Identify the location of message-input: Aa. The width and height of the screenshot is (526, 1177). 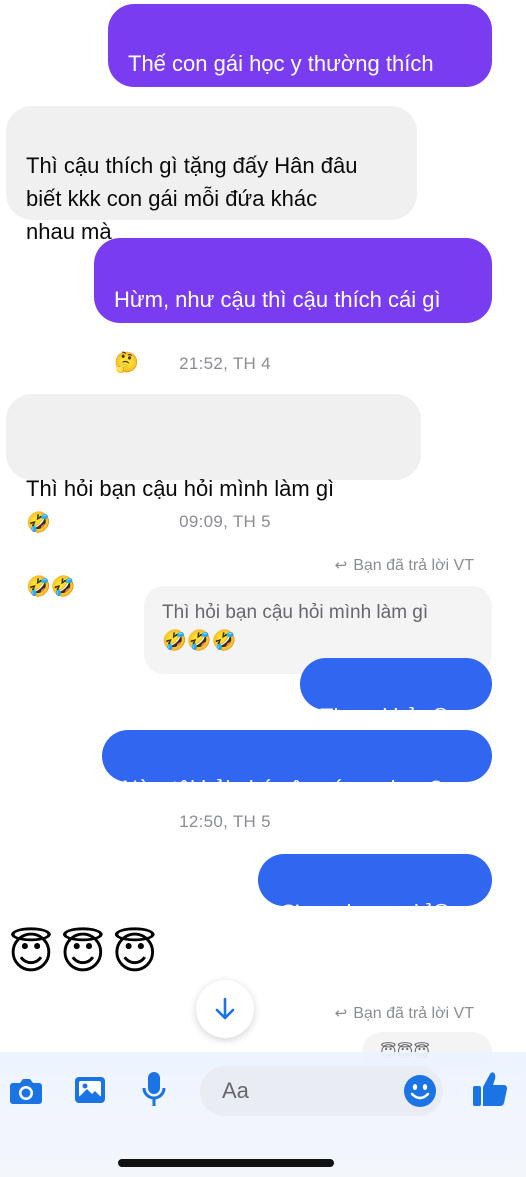
(321, 1091).